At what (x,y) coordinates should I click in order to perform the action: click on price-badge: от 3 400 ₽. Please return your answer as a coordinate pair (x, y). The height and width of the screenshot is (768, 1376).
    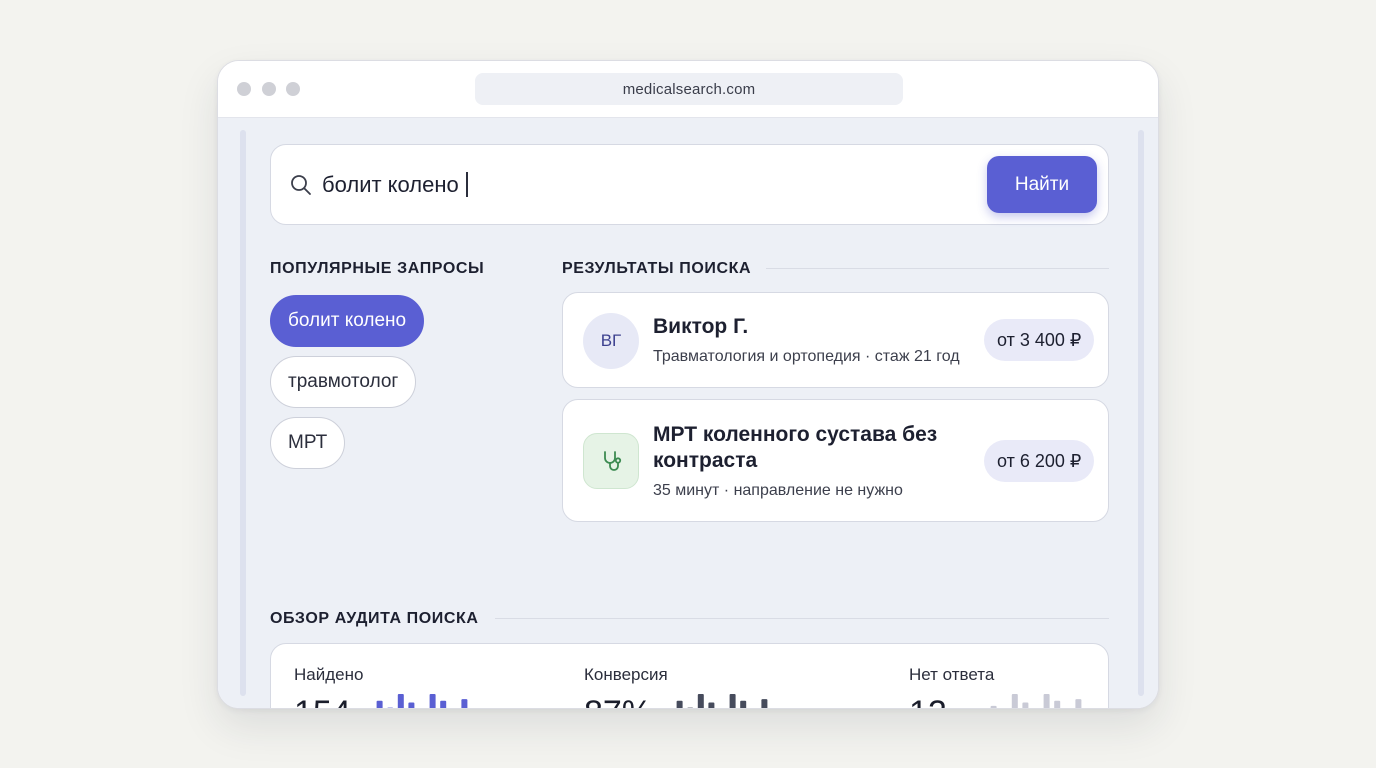
    Looking at the image, I should click on (1039, 340).